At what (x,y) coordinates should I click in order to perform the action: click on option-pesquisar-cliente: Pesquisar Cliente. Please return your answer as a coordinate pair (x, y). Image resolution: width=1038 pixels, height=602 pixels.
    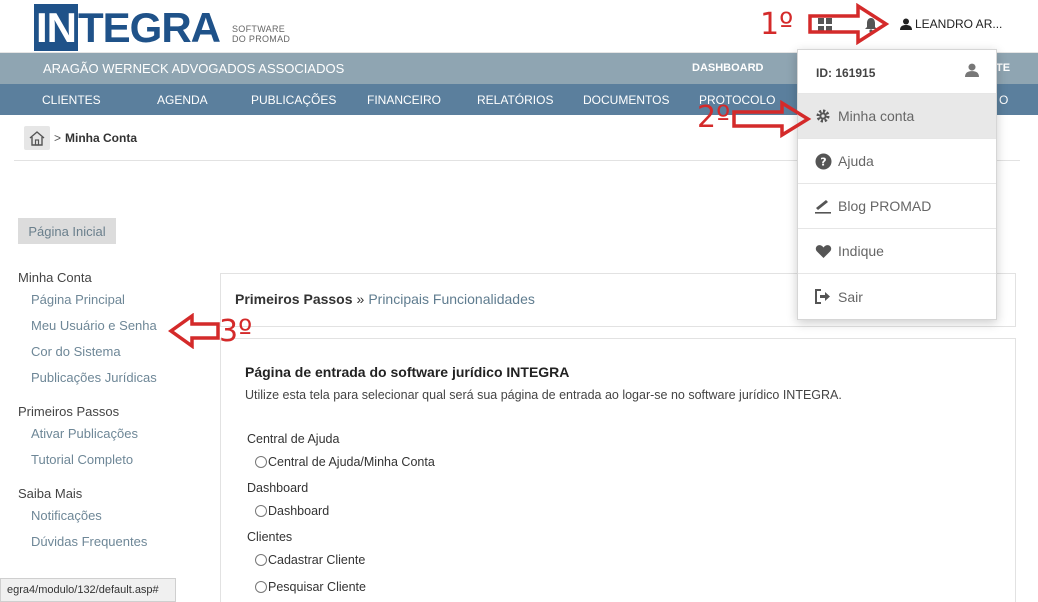
    Looking at the image, I should click on (310, 587).